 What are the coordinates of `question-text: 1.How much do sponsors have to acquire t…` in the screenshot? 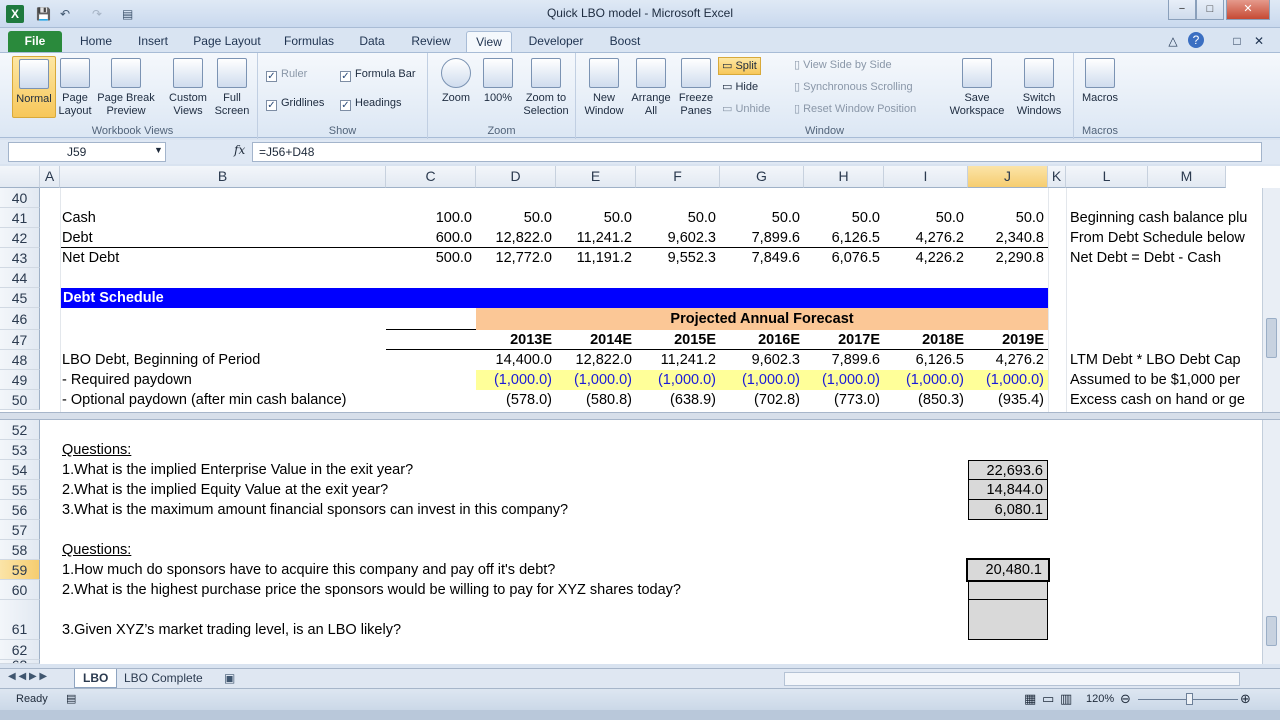 It's located at (492, 570).